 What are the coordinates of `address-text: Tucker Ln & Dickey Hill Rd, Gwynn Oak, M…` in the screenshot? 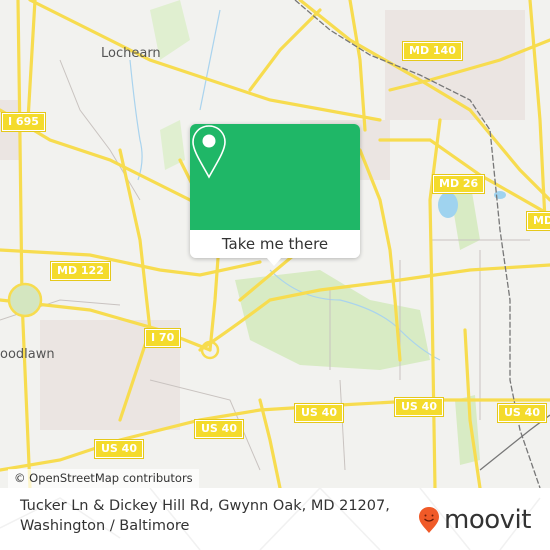 It's located at (210, 516).